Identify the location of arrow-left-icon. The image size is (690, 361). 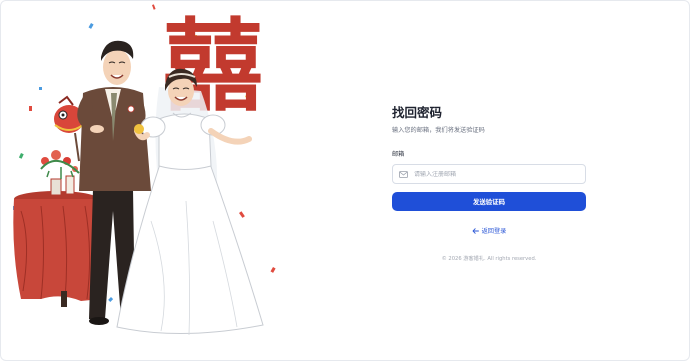
(475, 230).